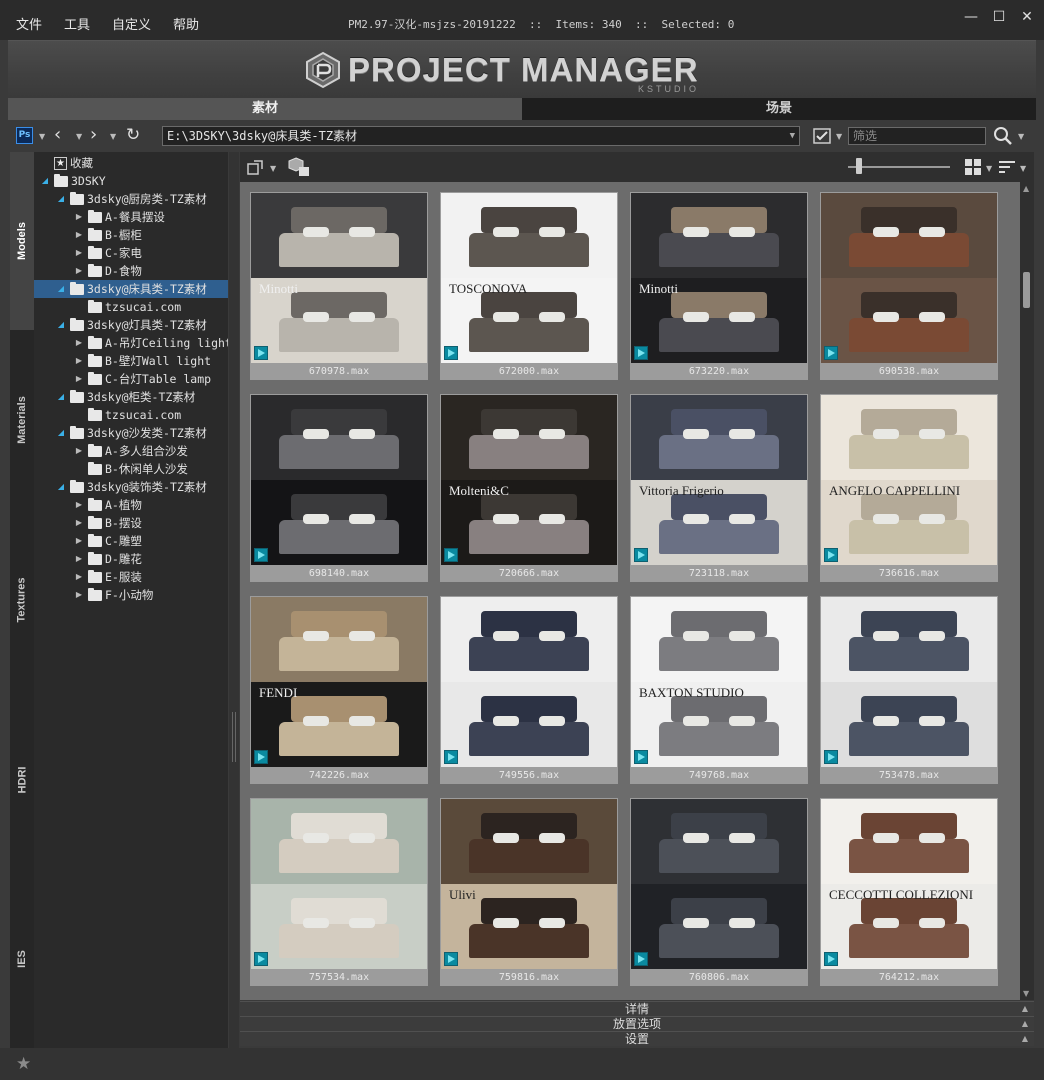 The height and width of the screenshot is (1080, 1044). What do you see at coordinates (1027, 17) in the screenshot?
I see `close-button: ✕` at bounding box center [1027, 17].